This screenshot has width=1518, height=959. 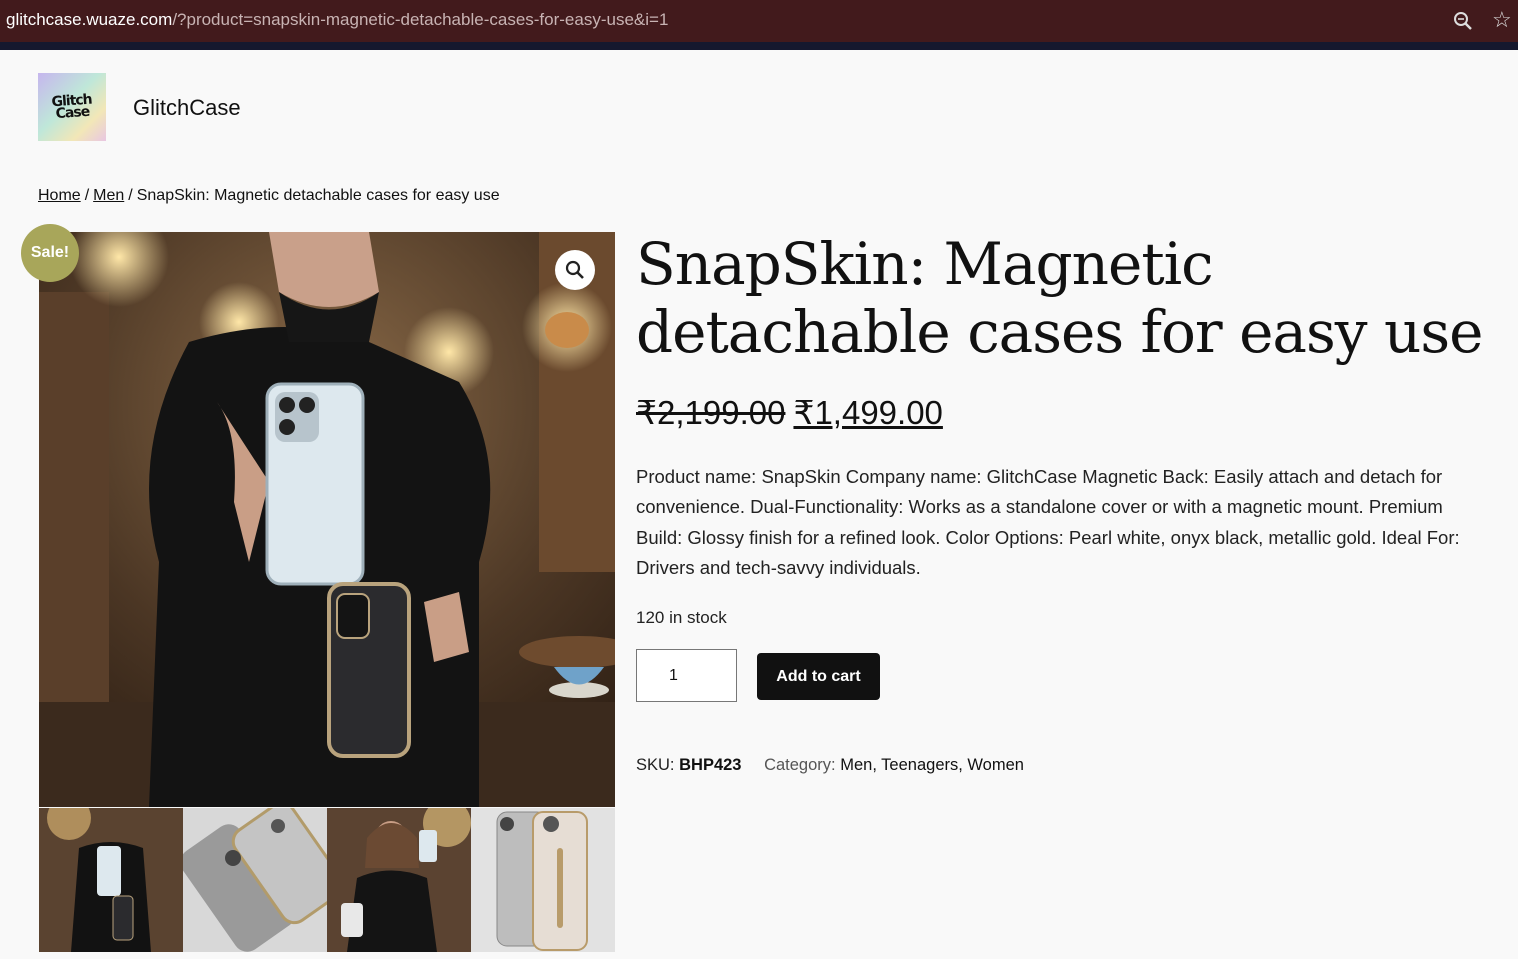 I want to click on url-host: glitchcase.wuaze.com, so click(x=89, y=19).